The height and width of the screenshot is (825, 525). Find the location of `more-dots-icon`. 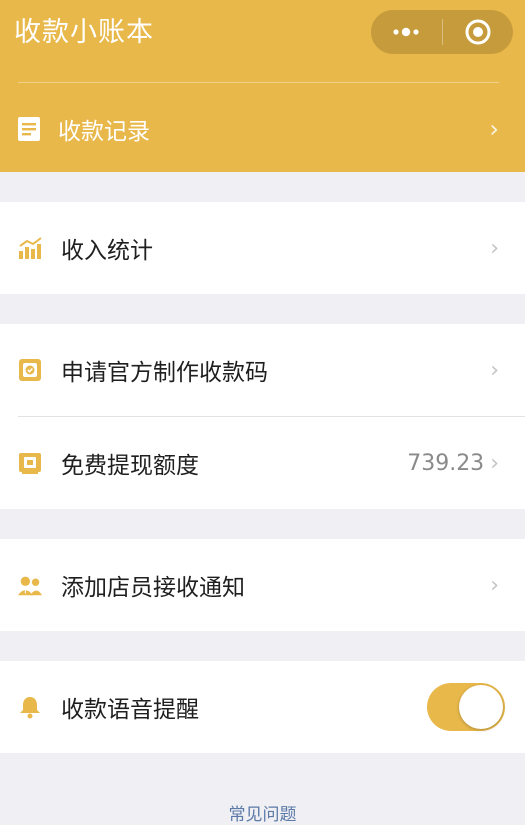

more-dots-icon is located at coordinates (406, 32).